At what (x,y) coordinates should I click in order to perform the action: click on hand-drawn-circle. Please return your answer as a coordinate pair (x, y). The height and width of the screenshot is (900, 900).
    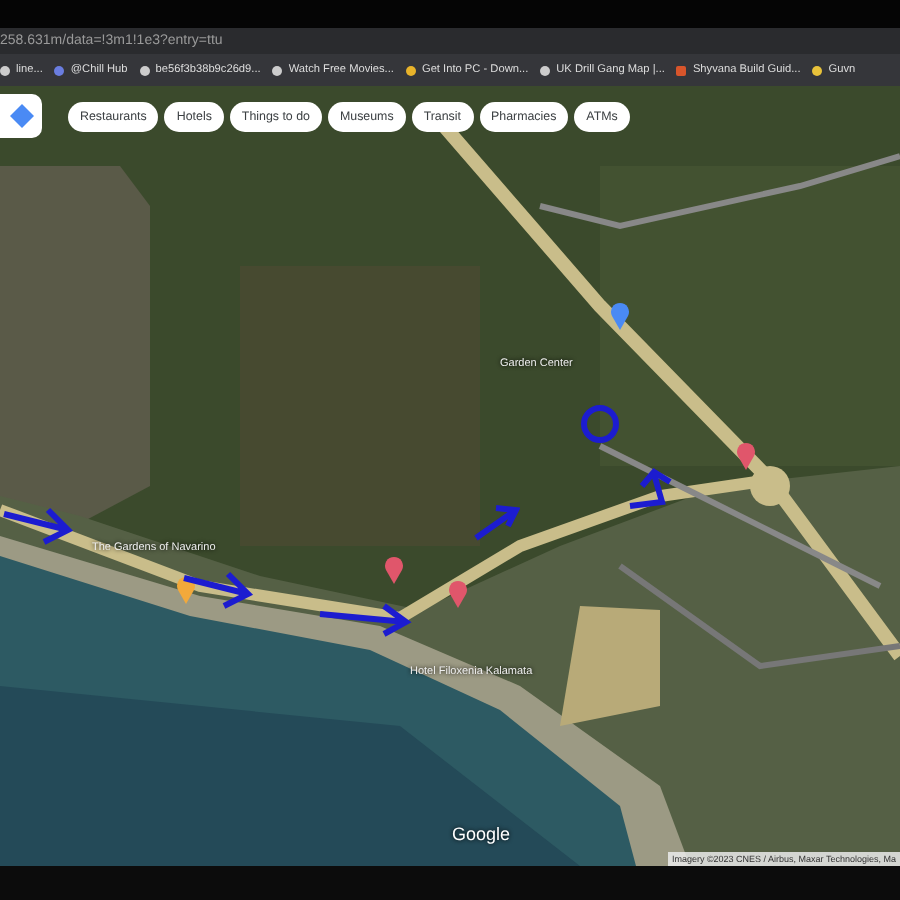
    Looking at the image, I should click on (600, 424).